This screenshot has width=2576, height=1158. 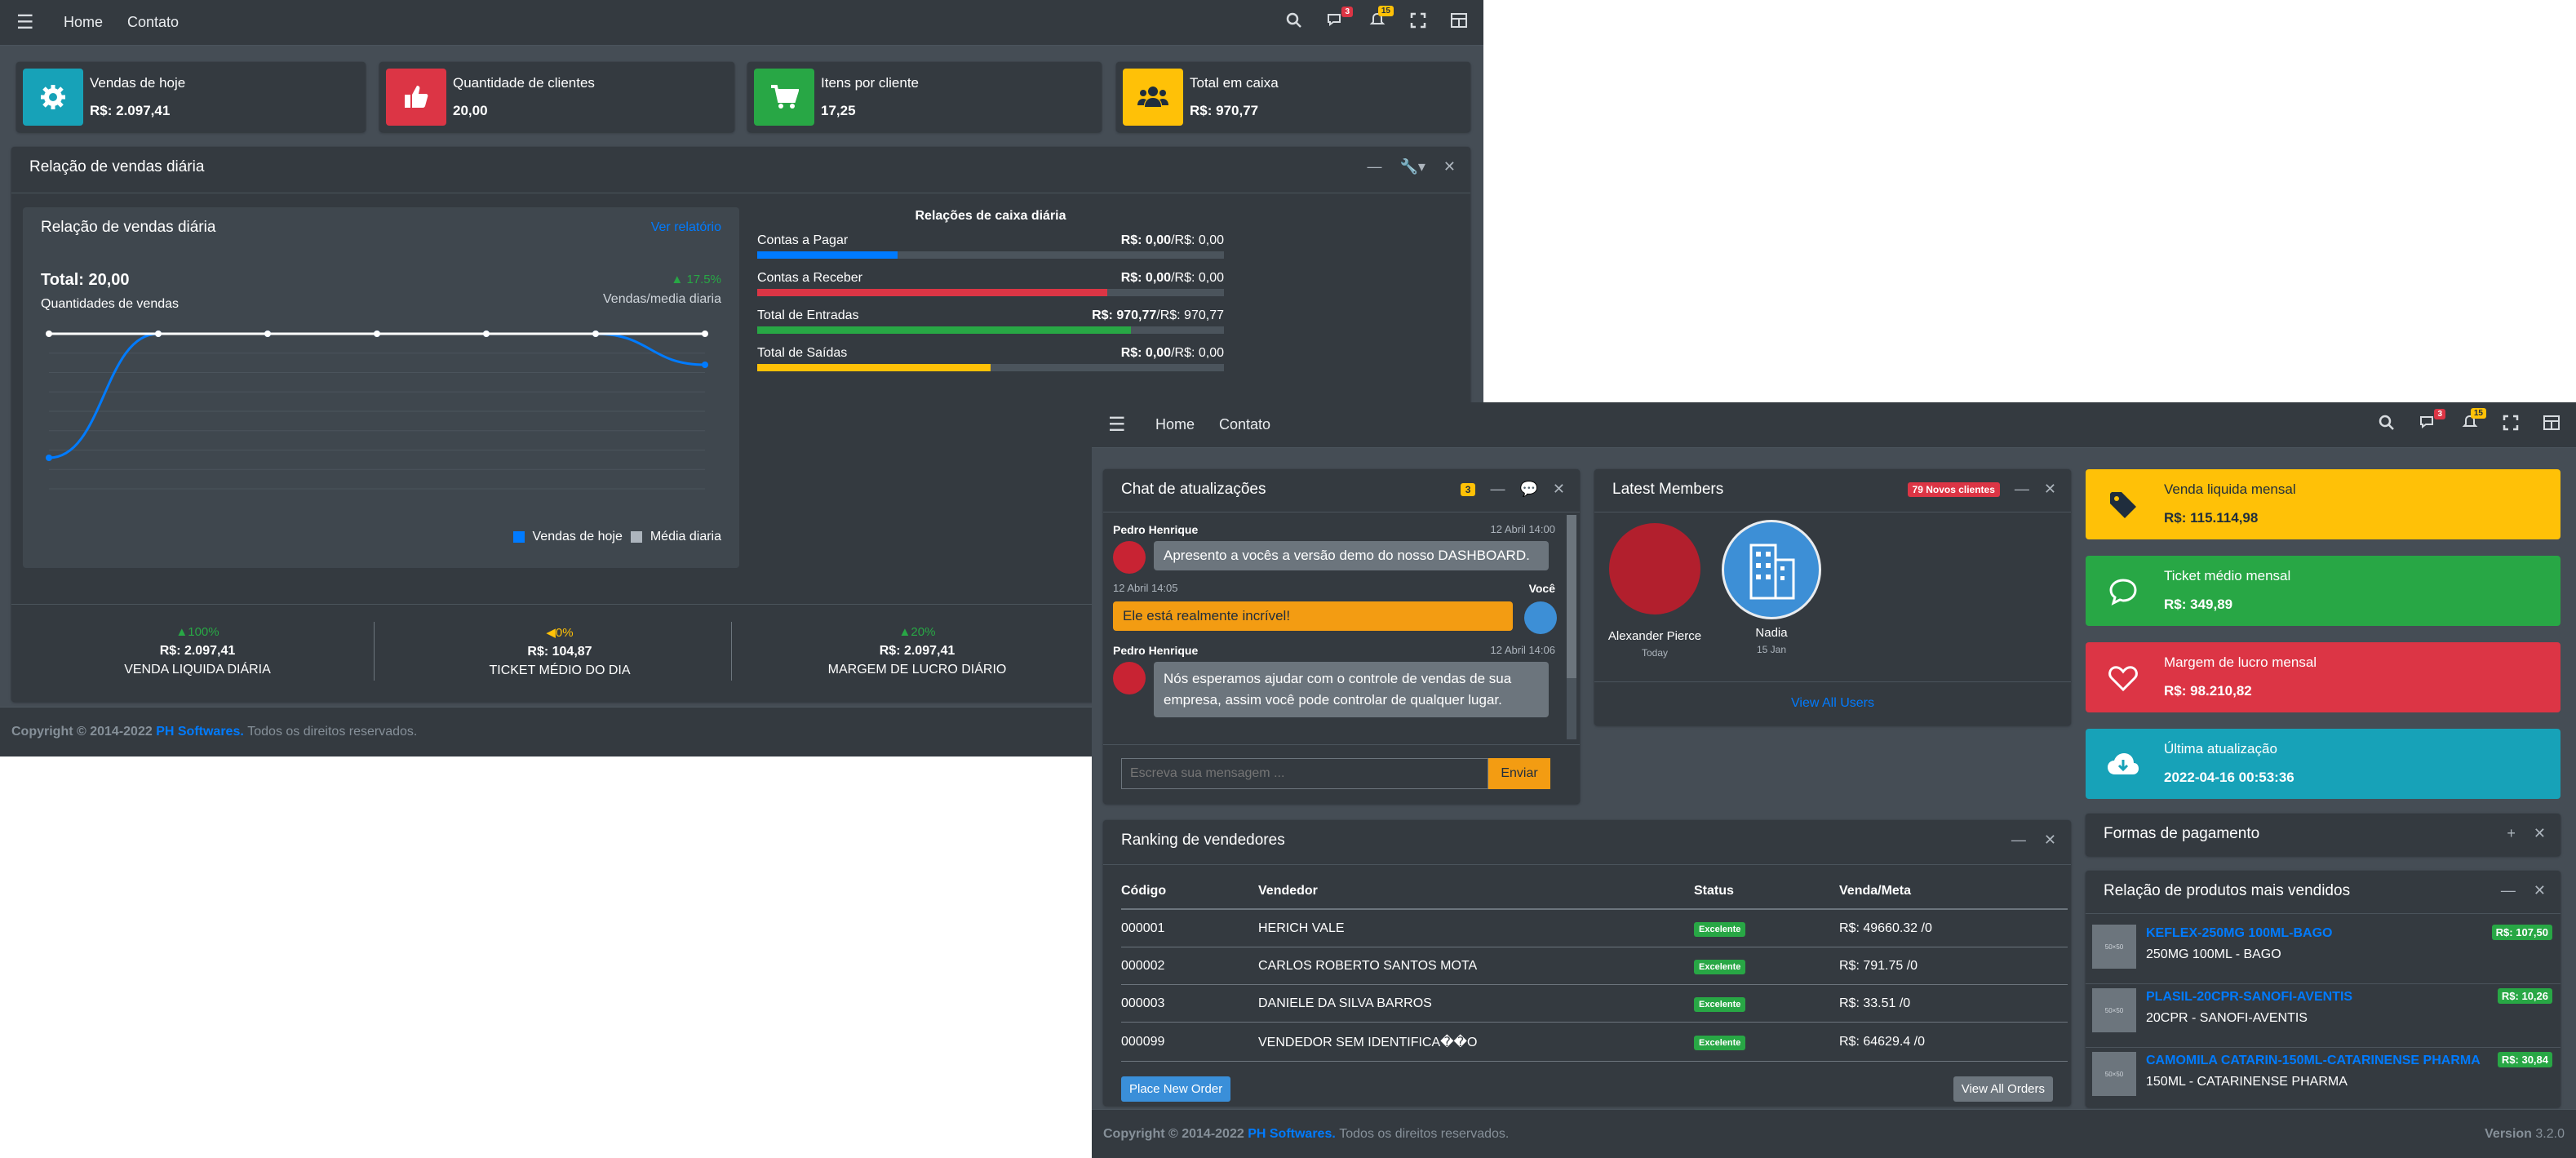 What do you see at coordinates (784, 97) in the screenshot?
I see `cart-icon` at bounding box center [784, 97].